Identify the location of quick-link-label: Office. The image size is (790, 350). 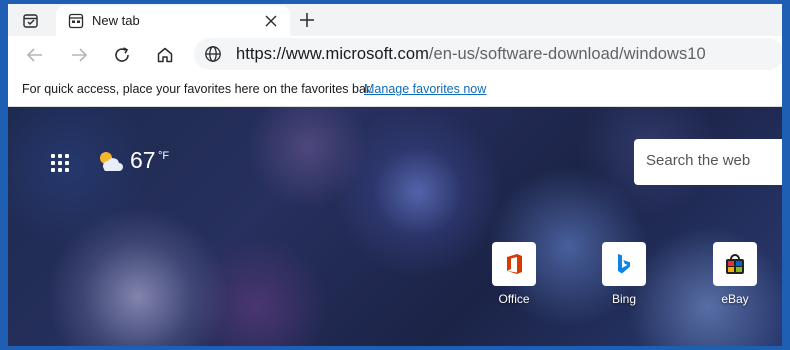
(514, 299).